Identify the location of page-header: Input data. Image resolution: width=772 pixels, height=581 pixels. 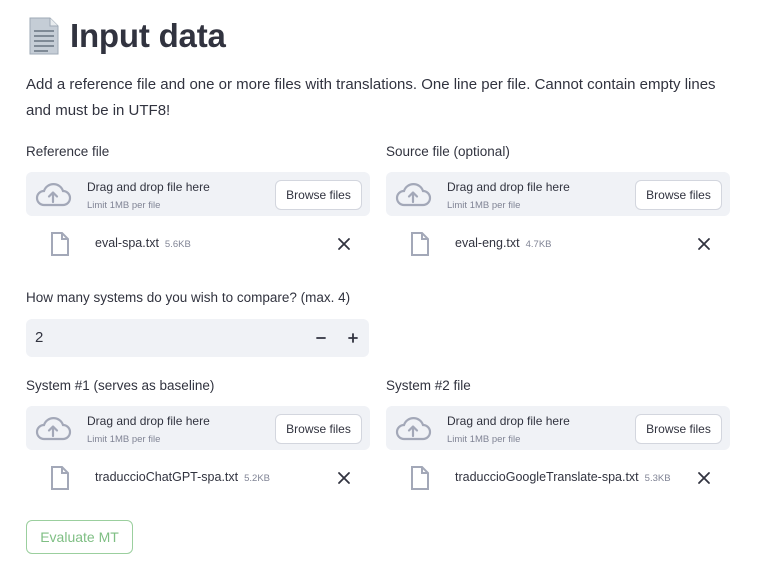
(126, 36).